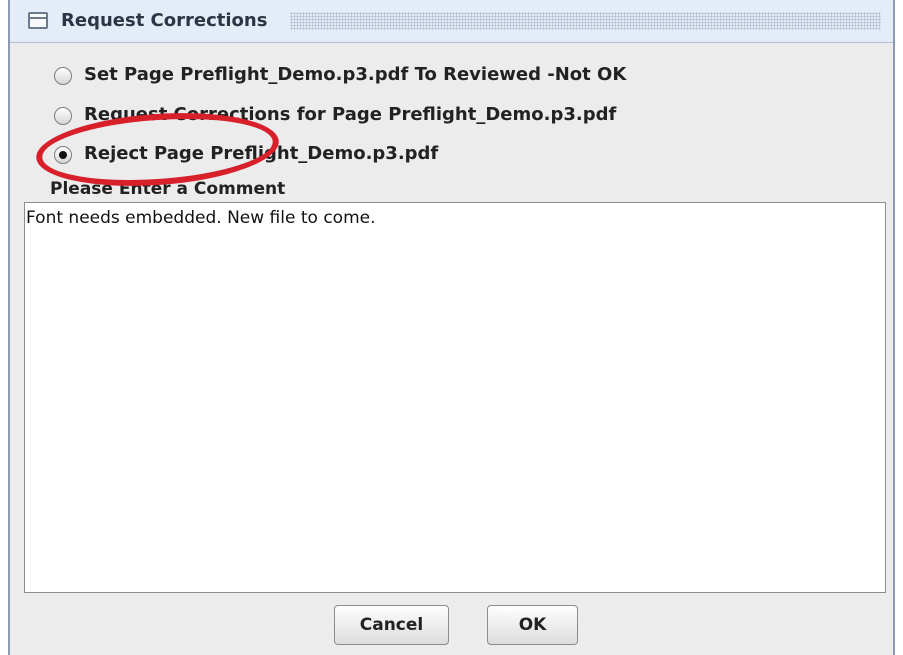  What do you see at coordinates (391, 625) in the screenshot?
I see `cancel-button: Cancel` at bounding box center [391, 625].